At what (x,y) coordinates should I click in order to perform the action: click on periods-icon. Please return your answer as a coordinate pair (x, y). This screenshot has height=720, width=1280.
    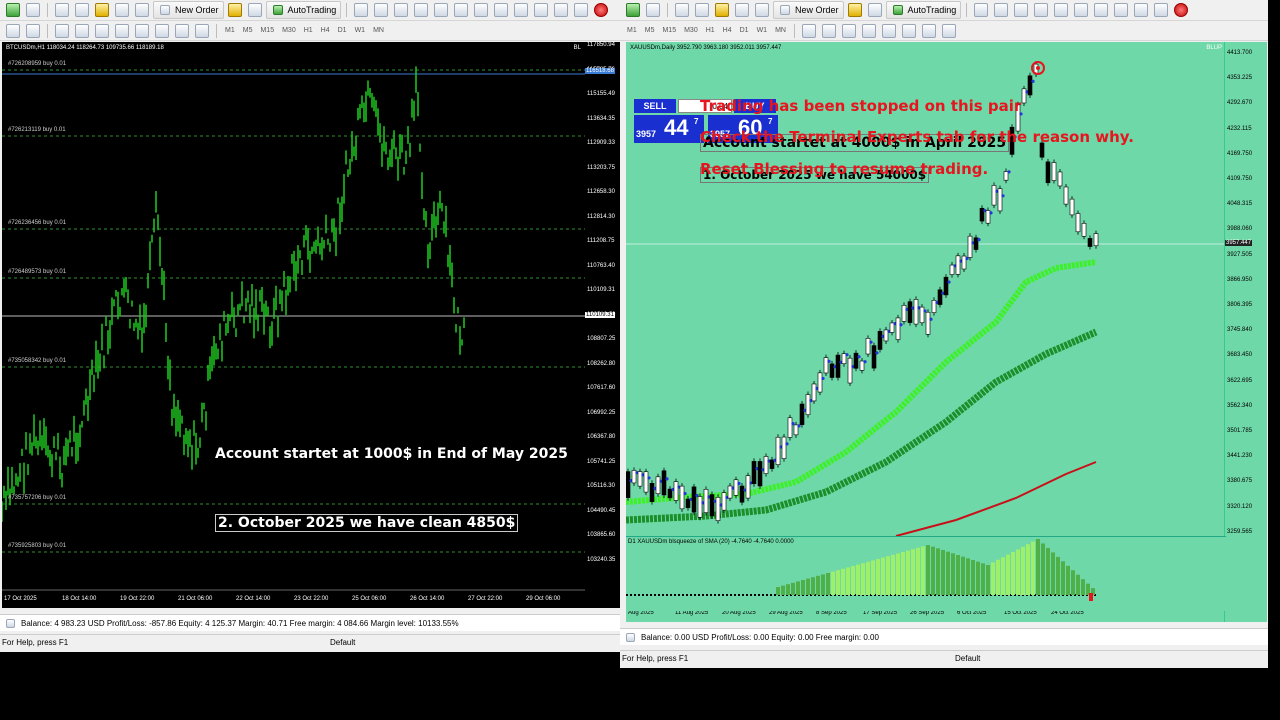
    Looking at the image, I should click on (541, 10).